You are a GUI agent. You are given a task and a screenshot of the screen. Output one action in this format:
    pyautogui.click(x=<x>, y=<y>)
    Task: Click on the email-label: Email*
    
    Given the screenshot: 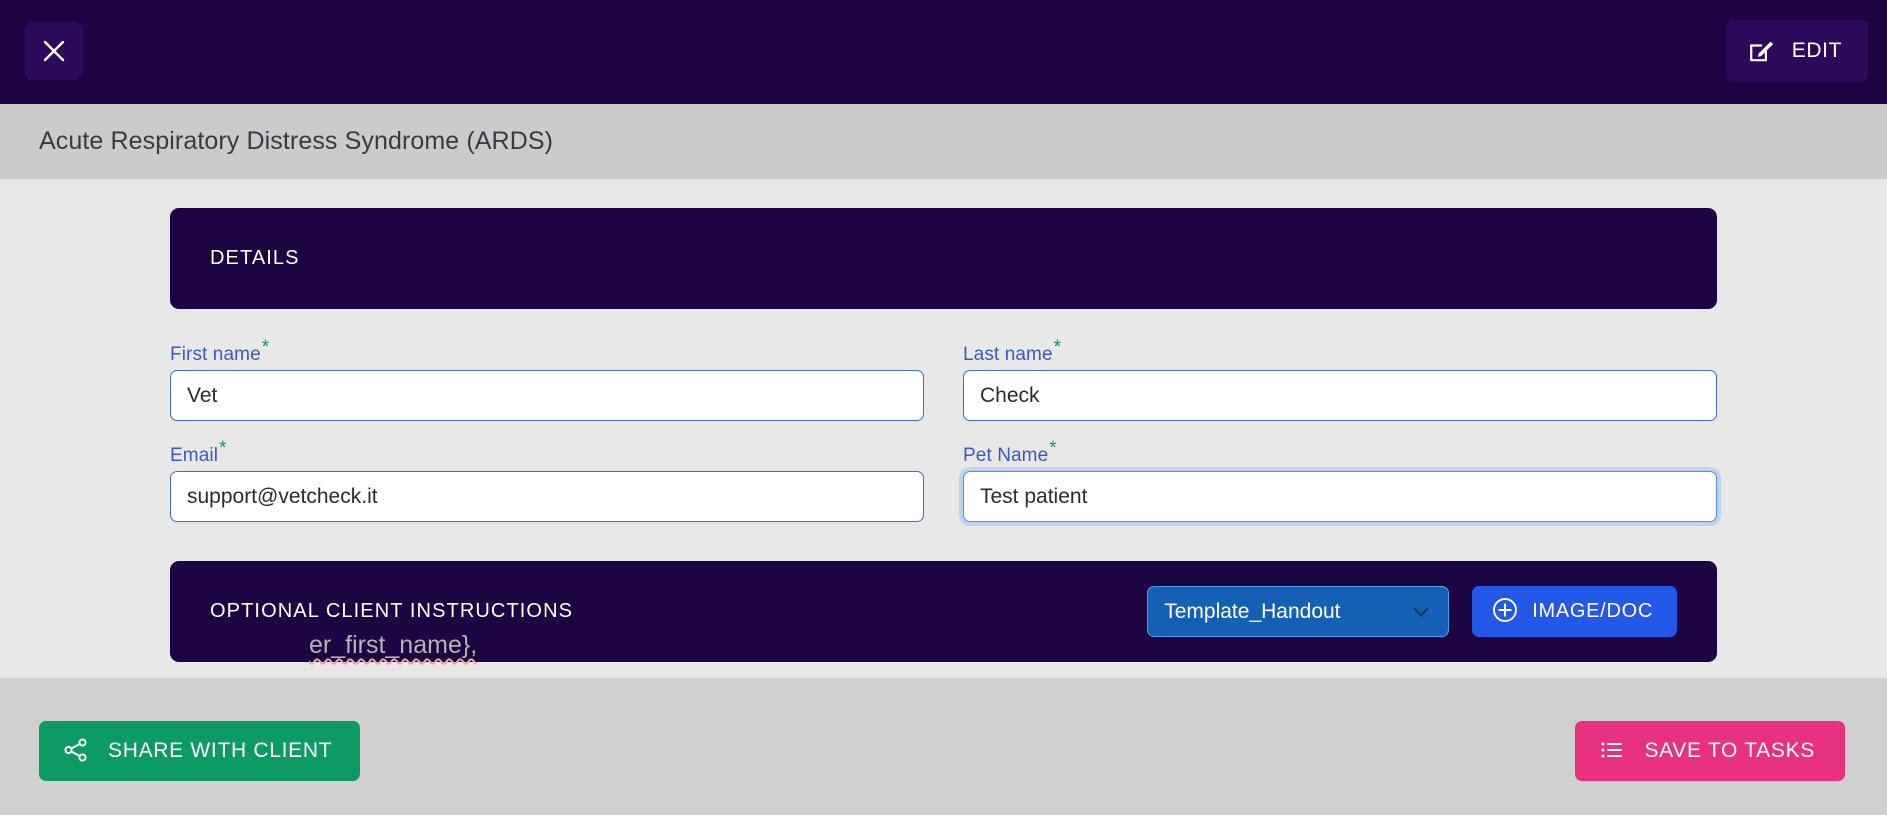 What is the action you would take?
    pyautogui.click(x=198, y=453)
    